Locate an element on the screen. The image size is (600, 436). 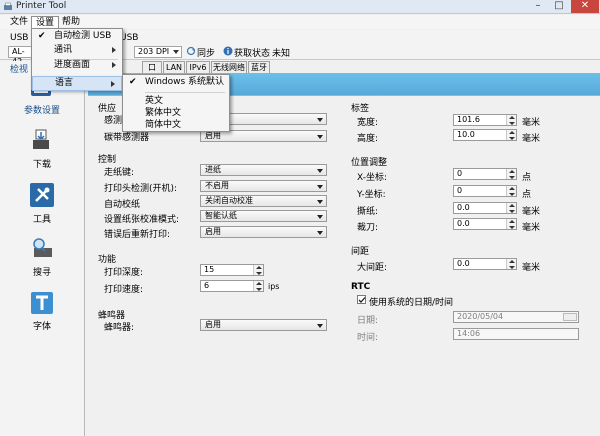
buzzer-label: 蜂鸣器: is located at coordinates (119, 328).